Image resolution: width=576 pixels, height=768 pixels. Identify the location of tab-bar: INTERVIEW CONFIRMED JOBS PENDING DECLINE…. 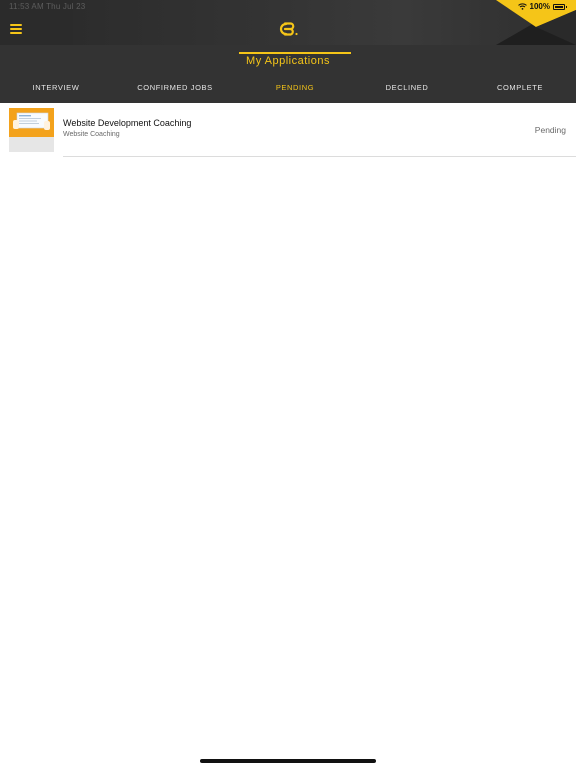
(288, 89).